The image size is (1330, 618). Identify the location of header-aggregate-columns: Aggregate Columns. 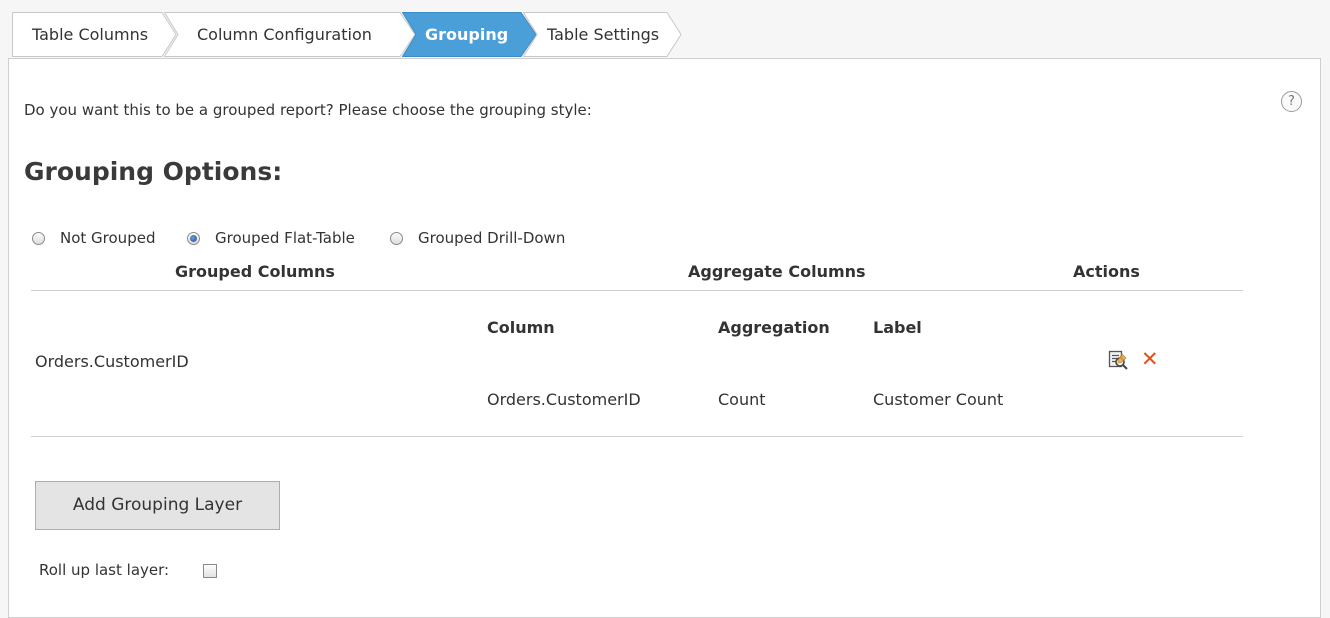
(777, 271).